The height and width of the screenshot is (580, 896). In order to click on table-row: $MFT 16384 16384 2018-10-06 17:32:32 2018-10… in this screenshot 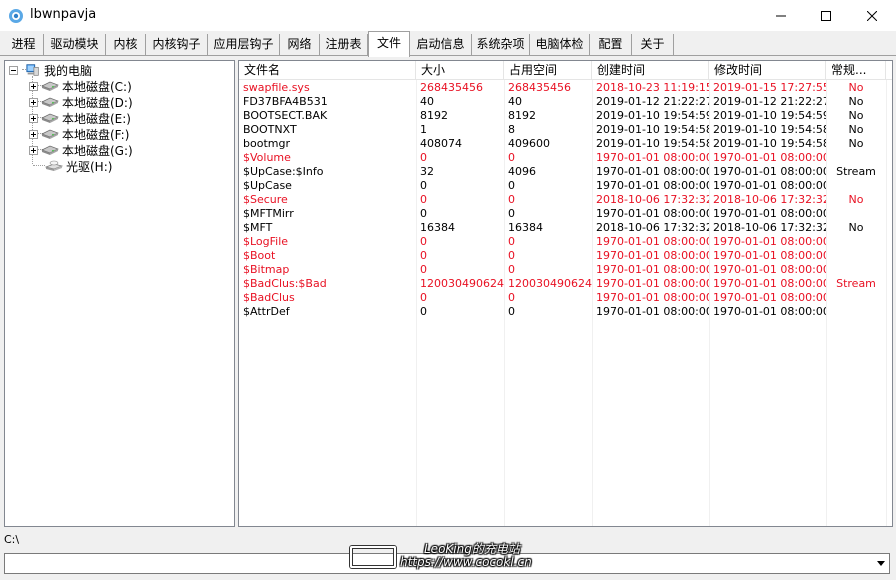, I will do `click(565, 228)`.